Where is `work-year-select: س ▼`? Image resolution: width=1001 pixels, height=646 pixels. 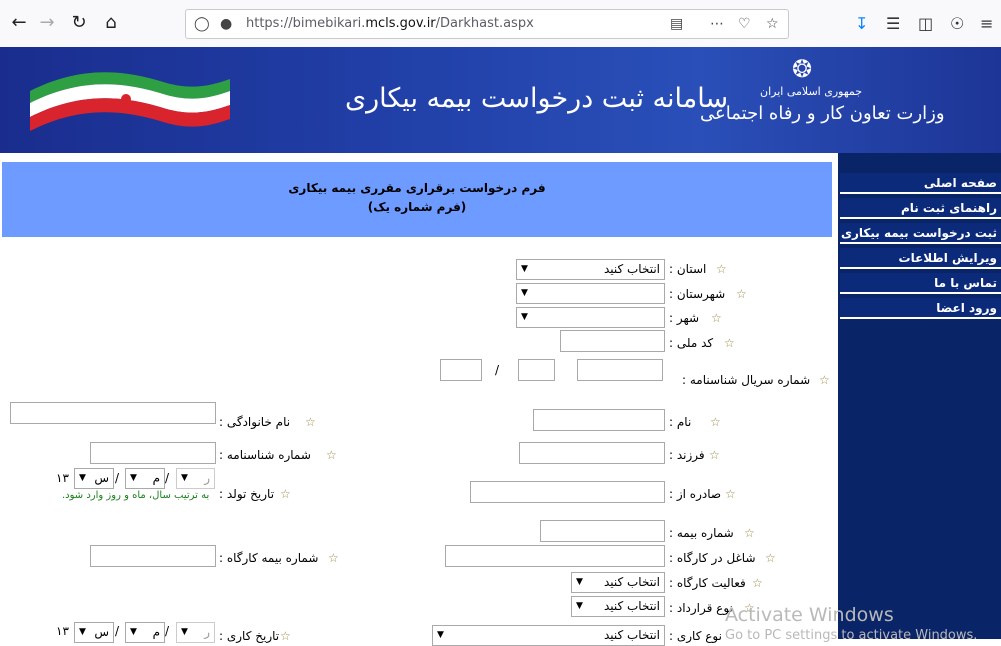 work-year-select: س ▼ is located at coordinates (94, 632).